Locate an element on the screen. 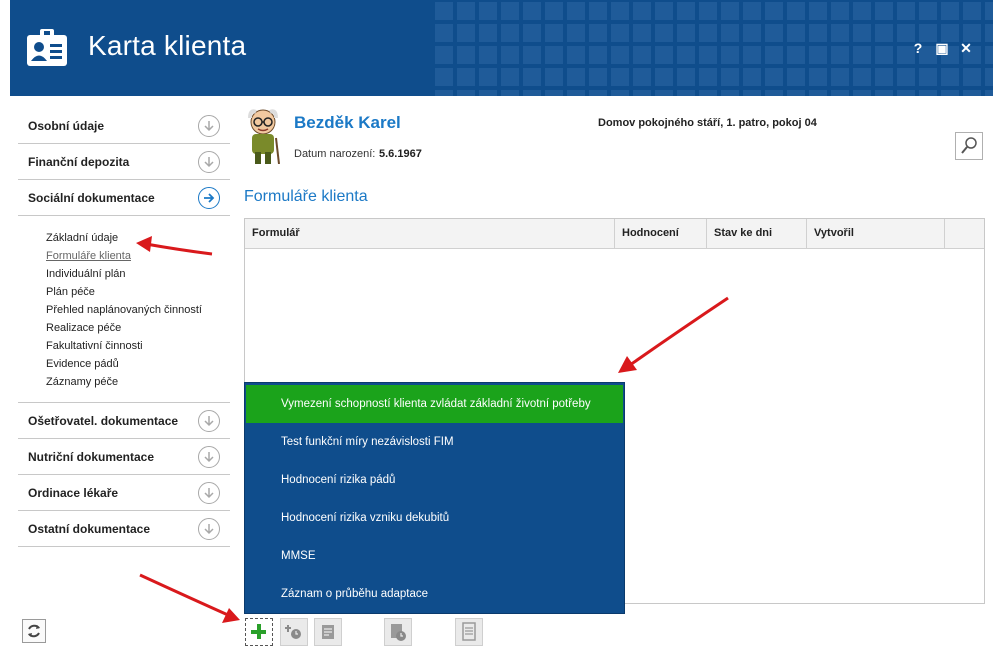 This screenshot has height=663, width=1003. page-title: Formuláře klienta is located at coordinates (306, 196).